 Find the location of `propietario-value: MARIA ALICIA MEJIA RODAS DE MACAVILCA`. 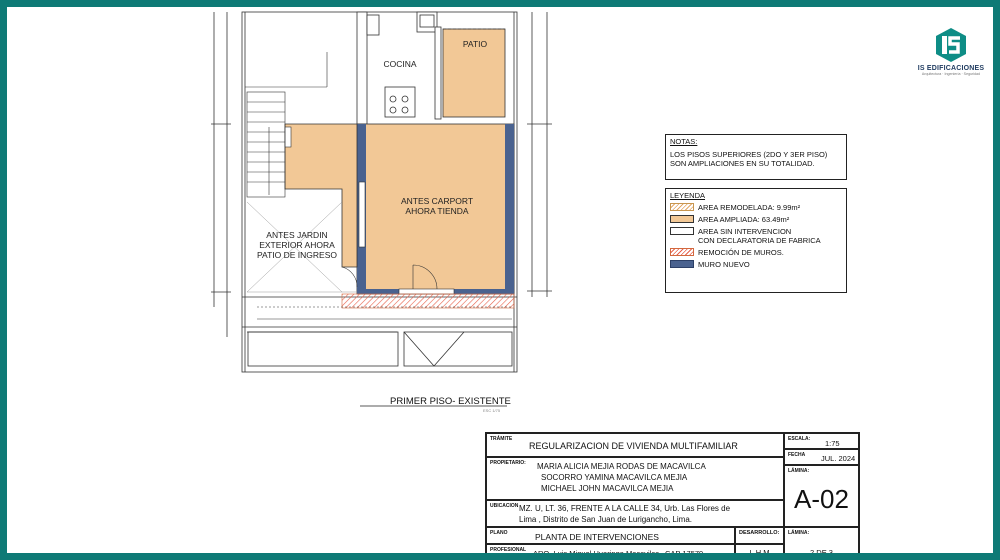

propietario-value: MARIA ALICIA MEJIA RODAS DE MACAVILCA is located at coordinates (621, 466).